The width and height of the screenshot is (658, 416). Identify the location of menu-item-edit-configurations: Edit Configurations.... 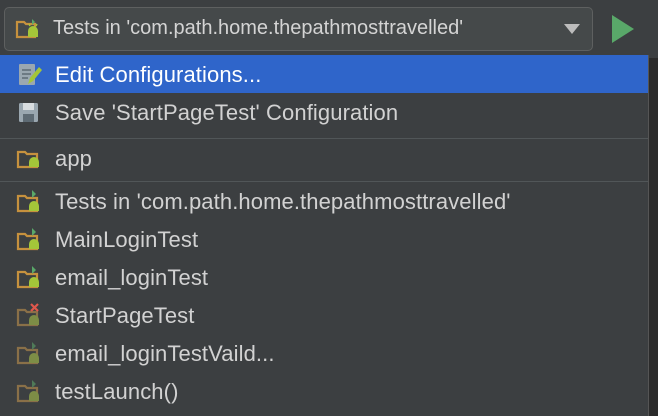
(324, 74).